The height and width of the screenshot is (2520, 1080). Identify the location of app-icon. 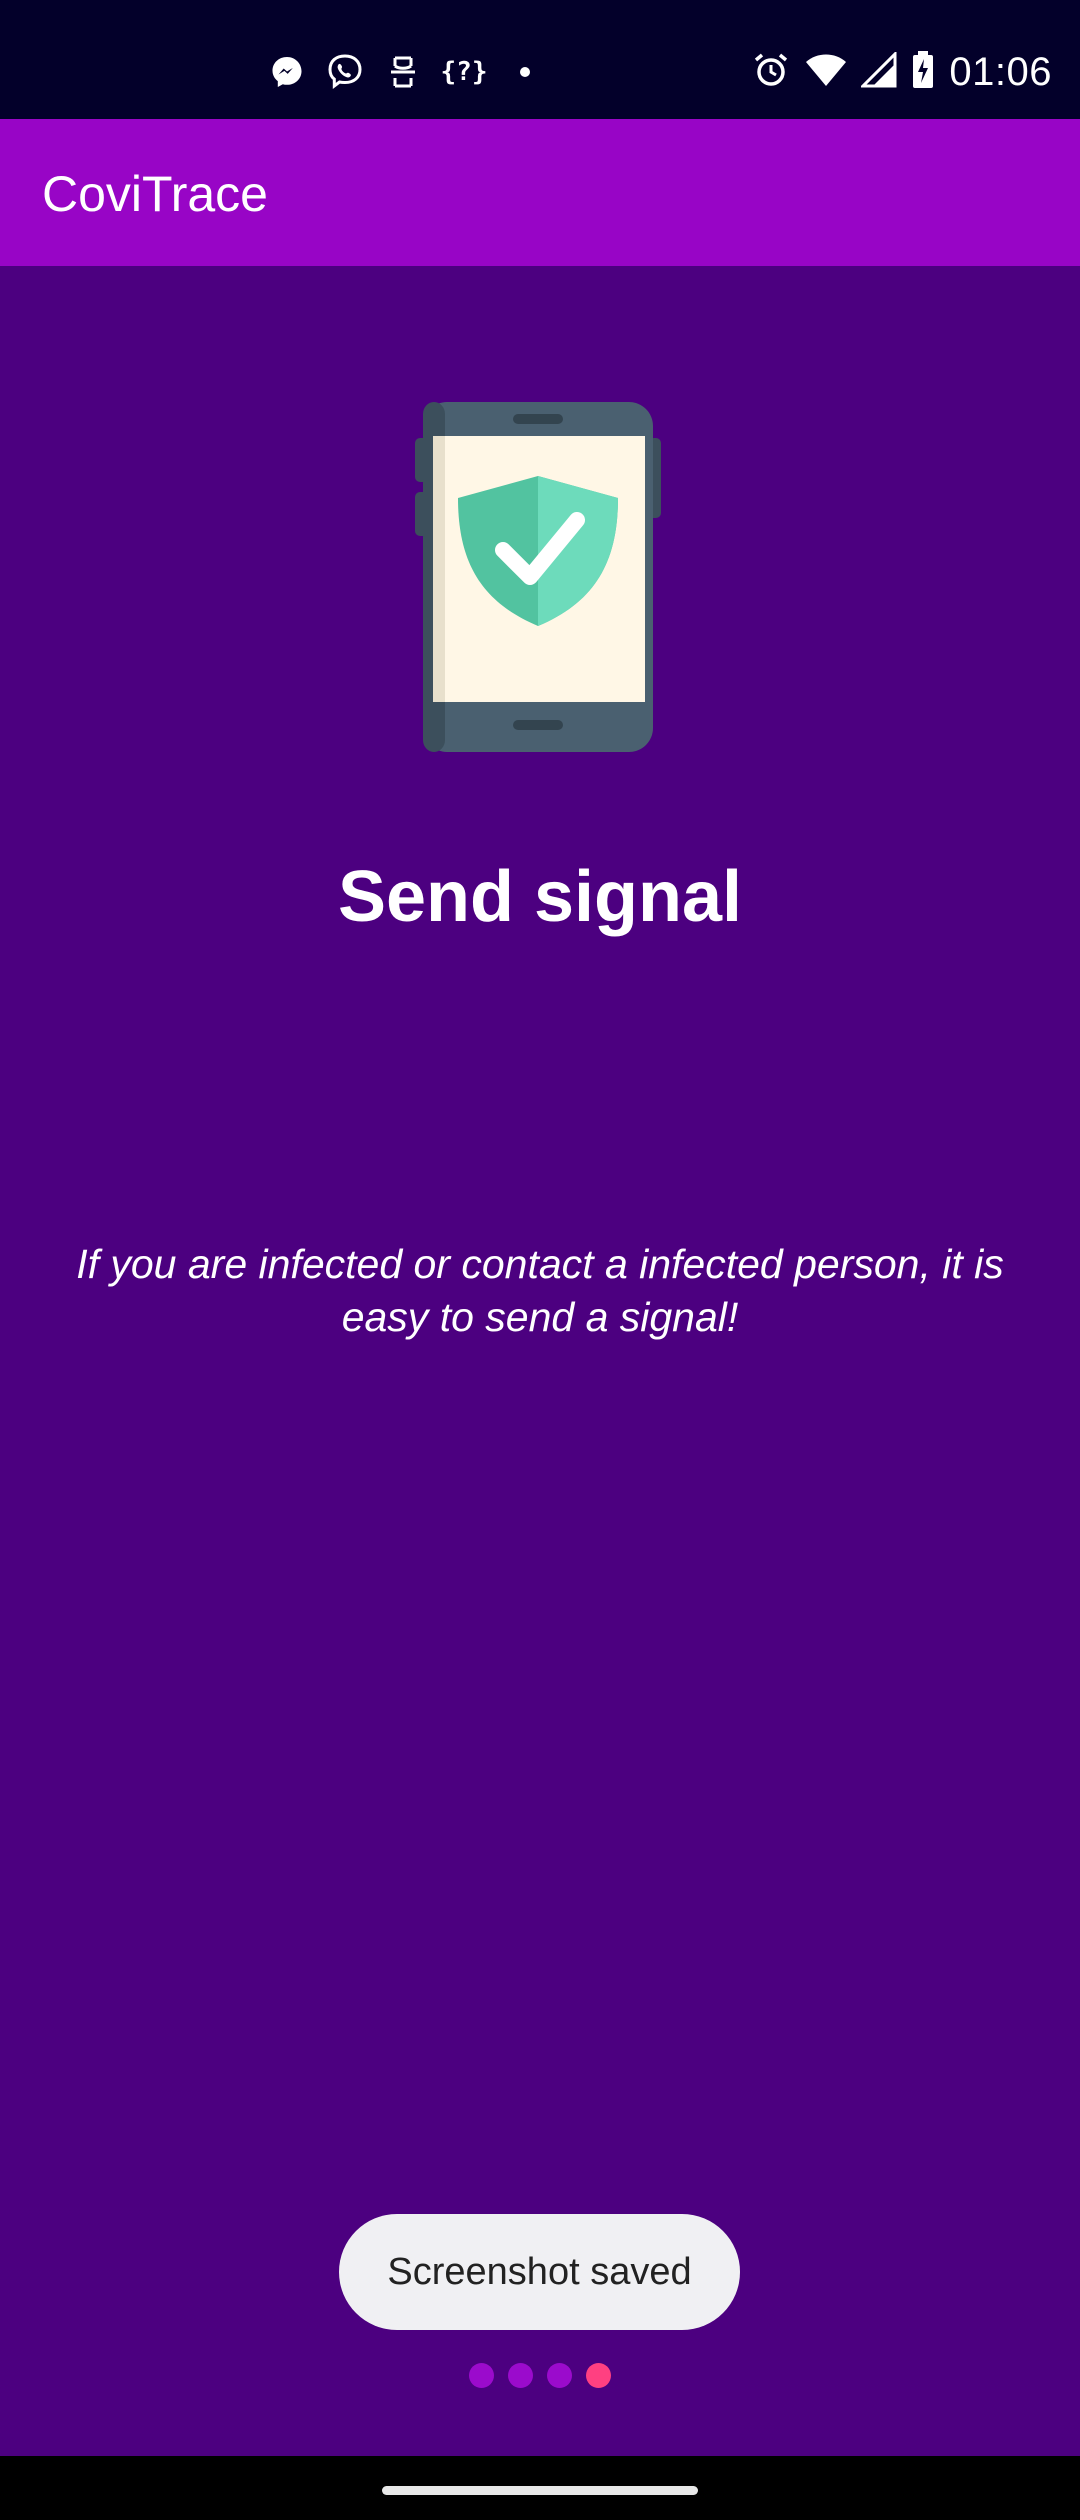
(403, 72).